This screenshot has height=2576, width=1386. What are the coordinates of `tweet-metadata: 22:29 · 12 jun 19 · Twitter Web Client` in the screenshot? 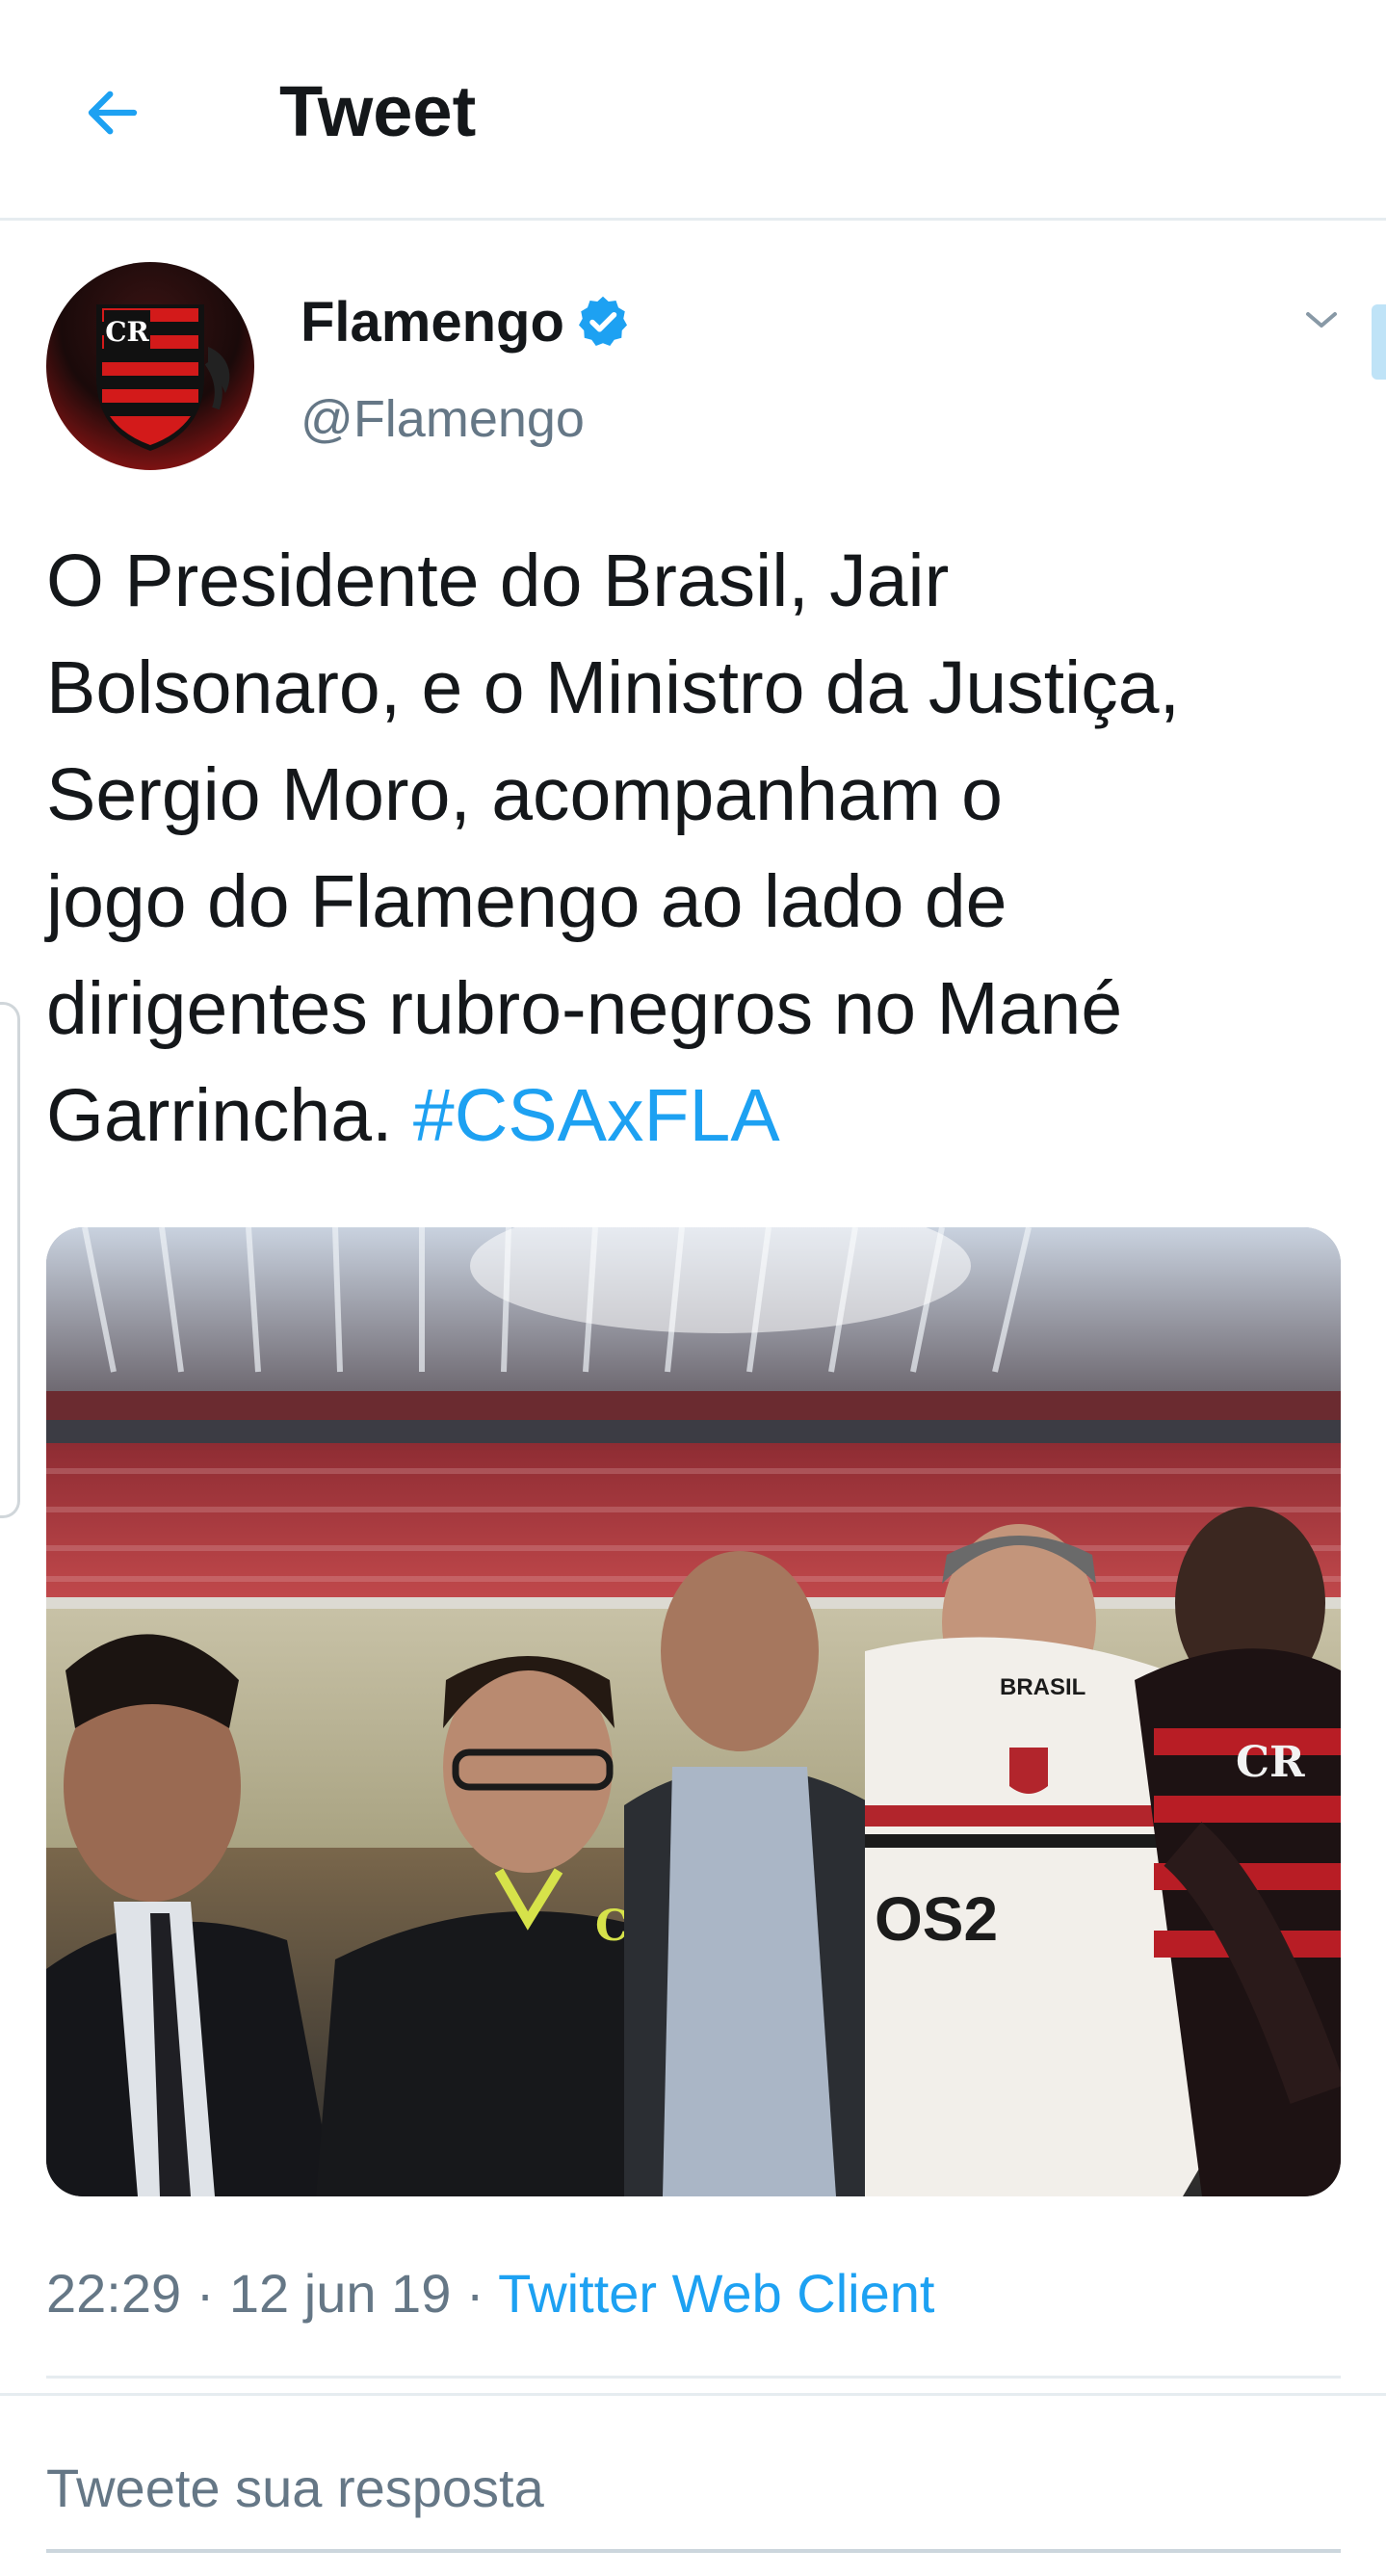 It's located at (490, 2293).